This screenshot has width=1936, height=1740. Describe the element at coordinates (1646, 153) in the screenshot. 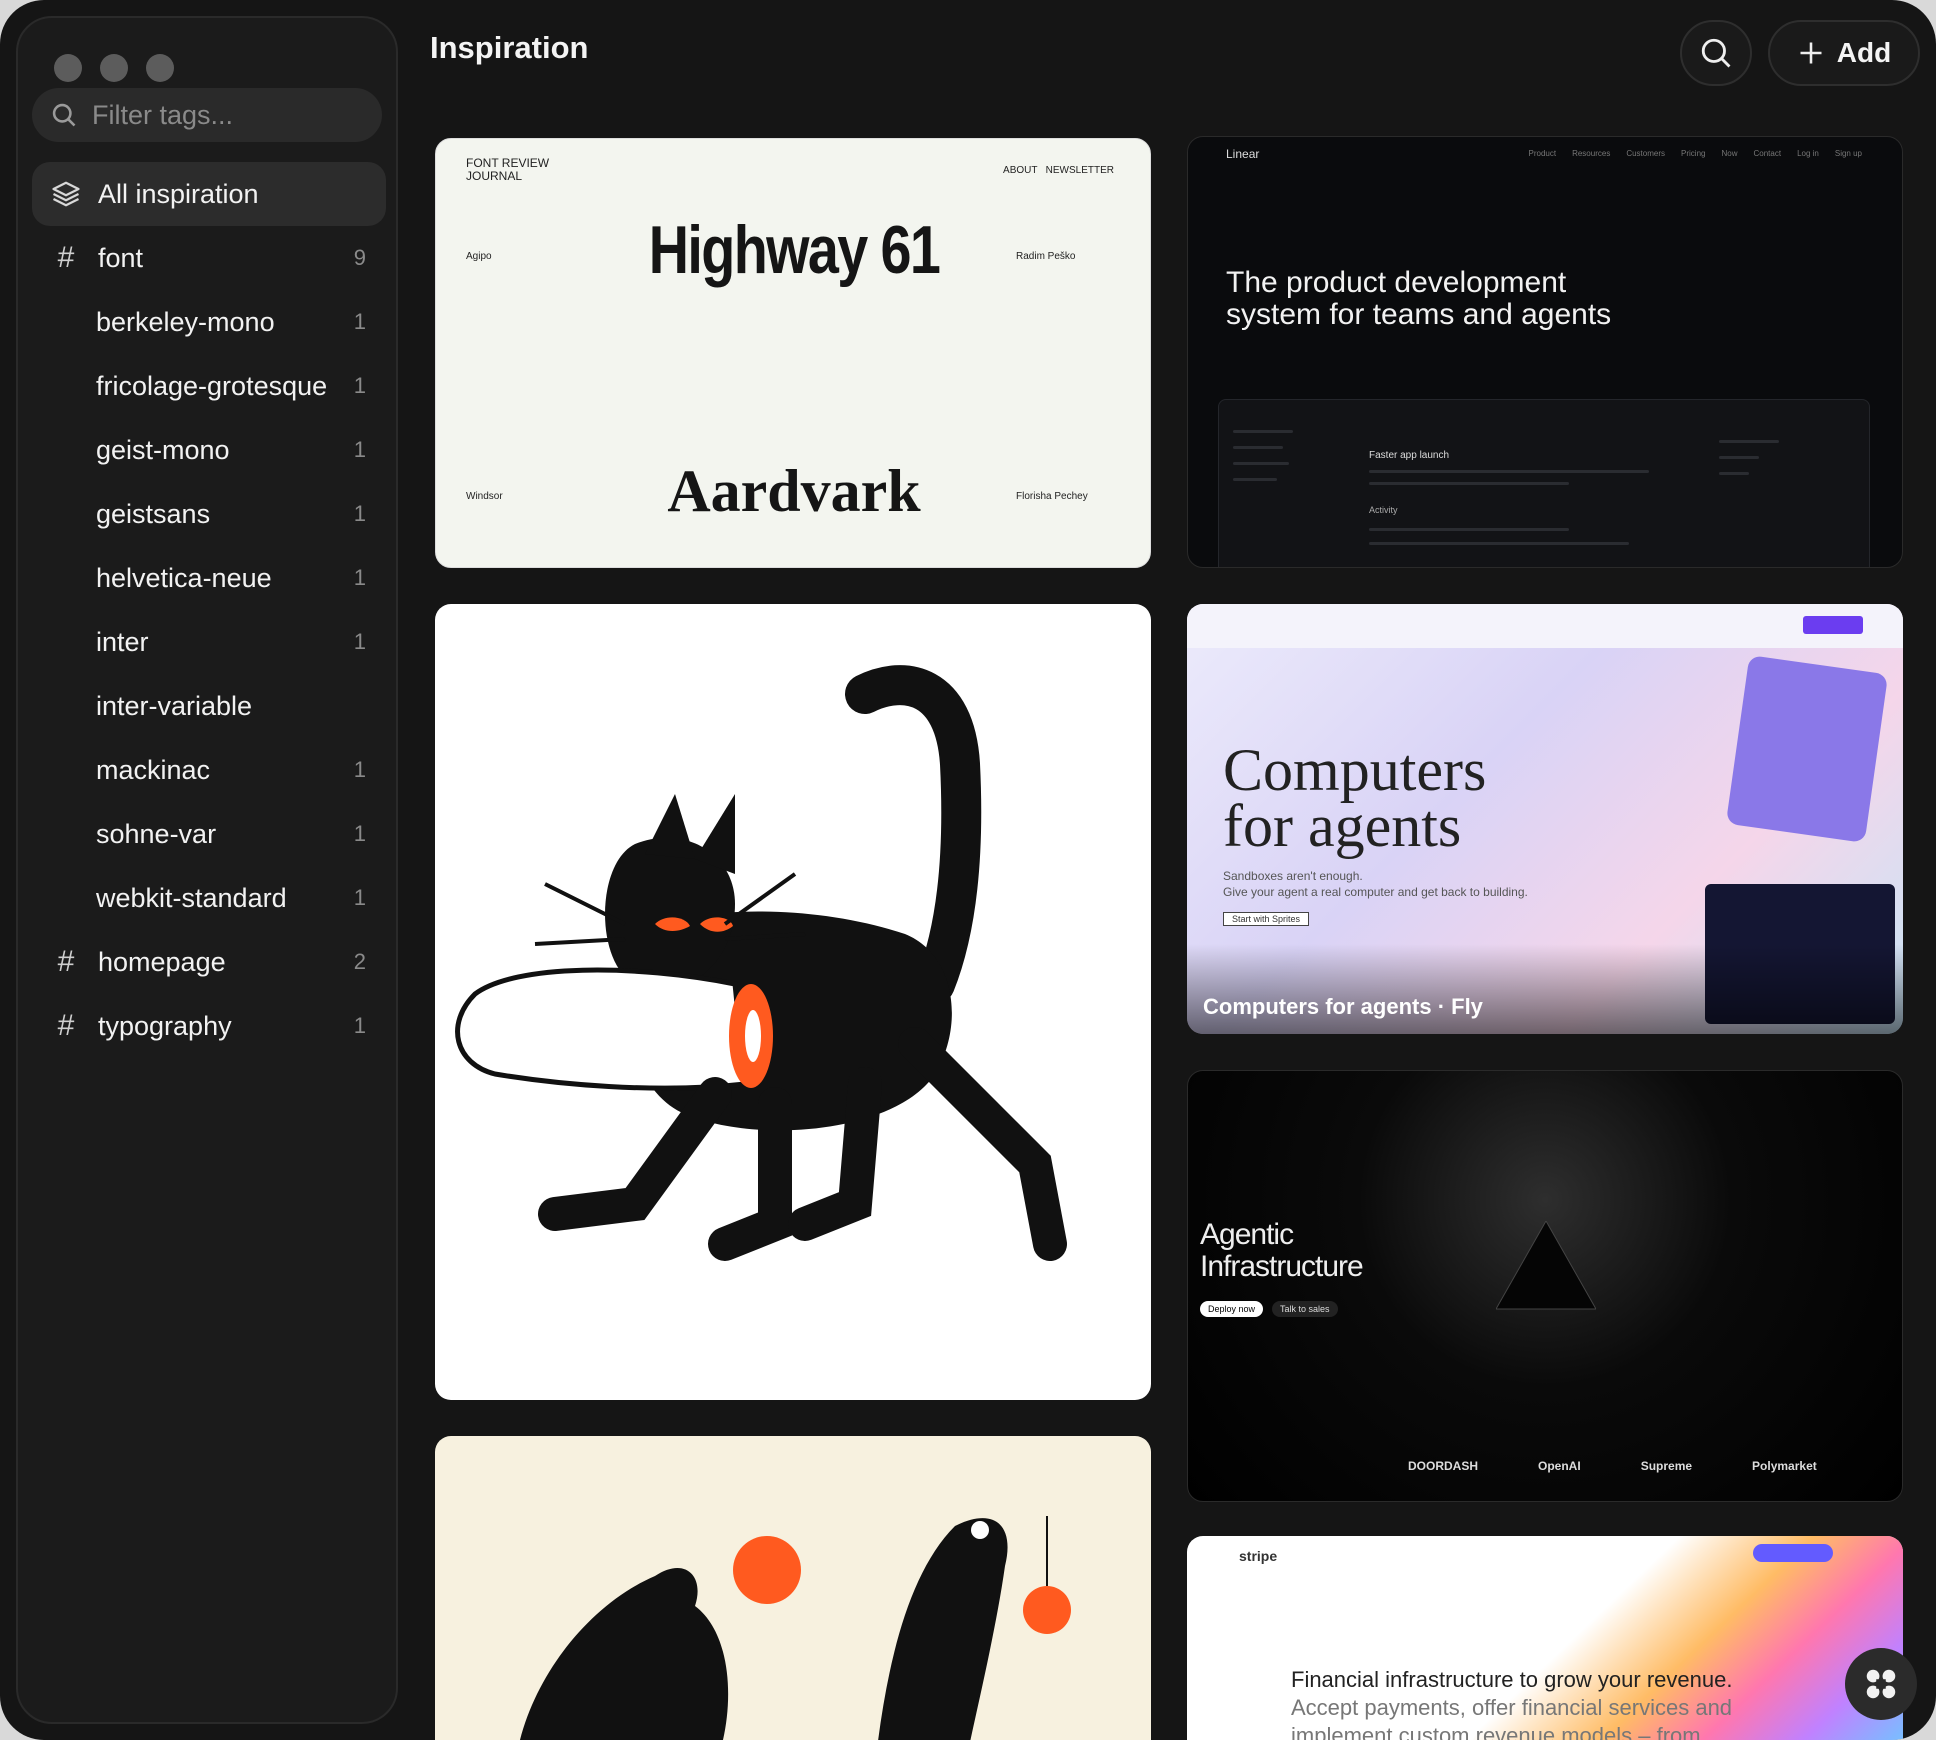

I see `linear-nav-item: Customers` at that location.